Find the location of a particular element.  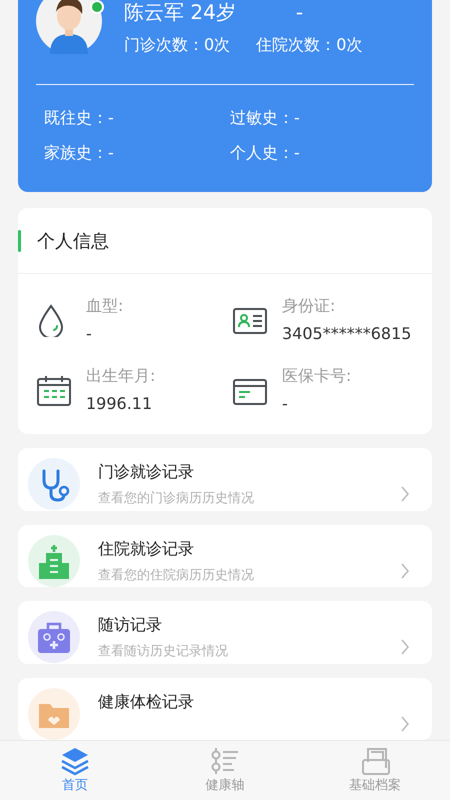

history-item: 既往史：- is located at coordinates (79, 118).